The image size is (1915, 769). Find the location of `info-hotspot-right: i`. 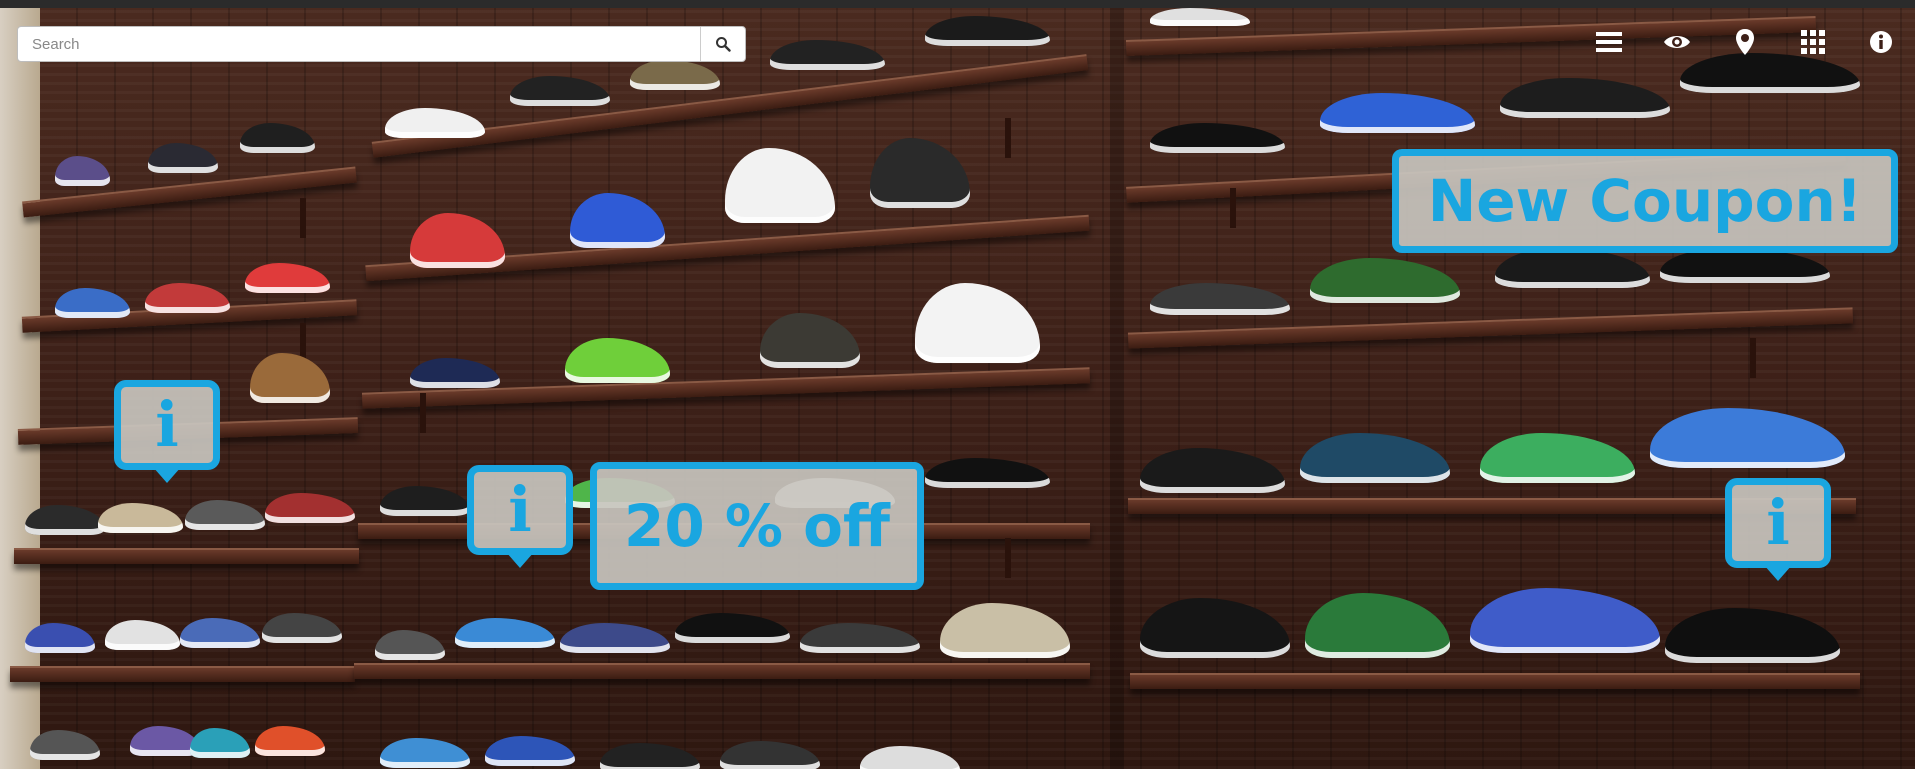

info-hotspot-right: i is located at coordinates (1778, 529).